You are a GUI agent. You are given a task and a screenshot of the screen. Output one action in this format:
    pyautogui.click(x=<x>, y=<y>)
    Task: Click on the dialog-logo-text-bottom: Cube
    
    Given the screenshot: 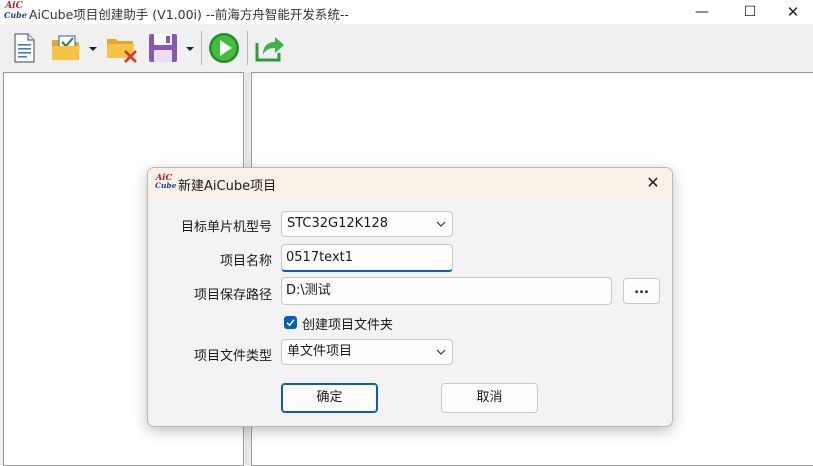 What is the action you would take?
    pyautogui.click(x=166, y=185)
    